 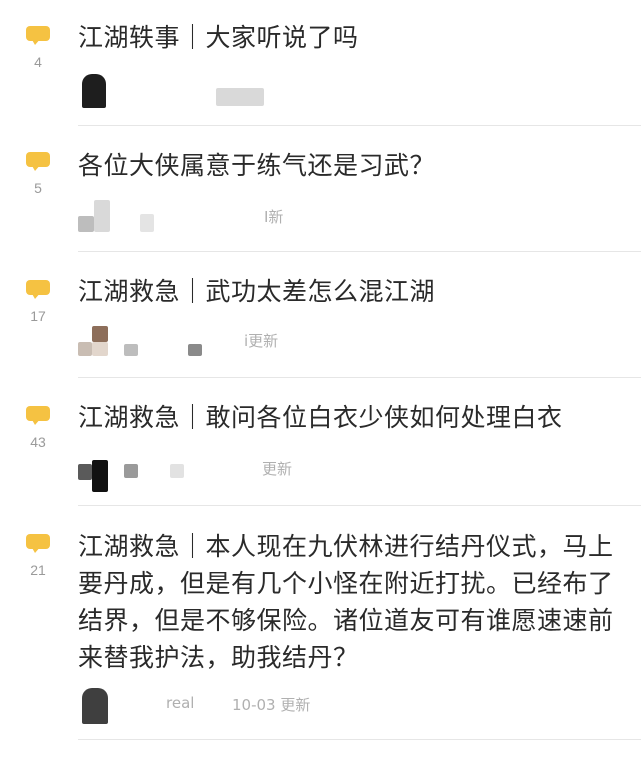 What do you see at coordinates (38, 48) in the screenshot?
I see `comment-count-column: 4` at bounding box center [38, 48].